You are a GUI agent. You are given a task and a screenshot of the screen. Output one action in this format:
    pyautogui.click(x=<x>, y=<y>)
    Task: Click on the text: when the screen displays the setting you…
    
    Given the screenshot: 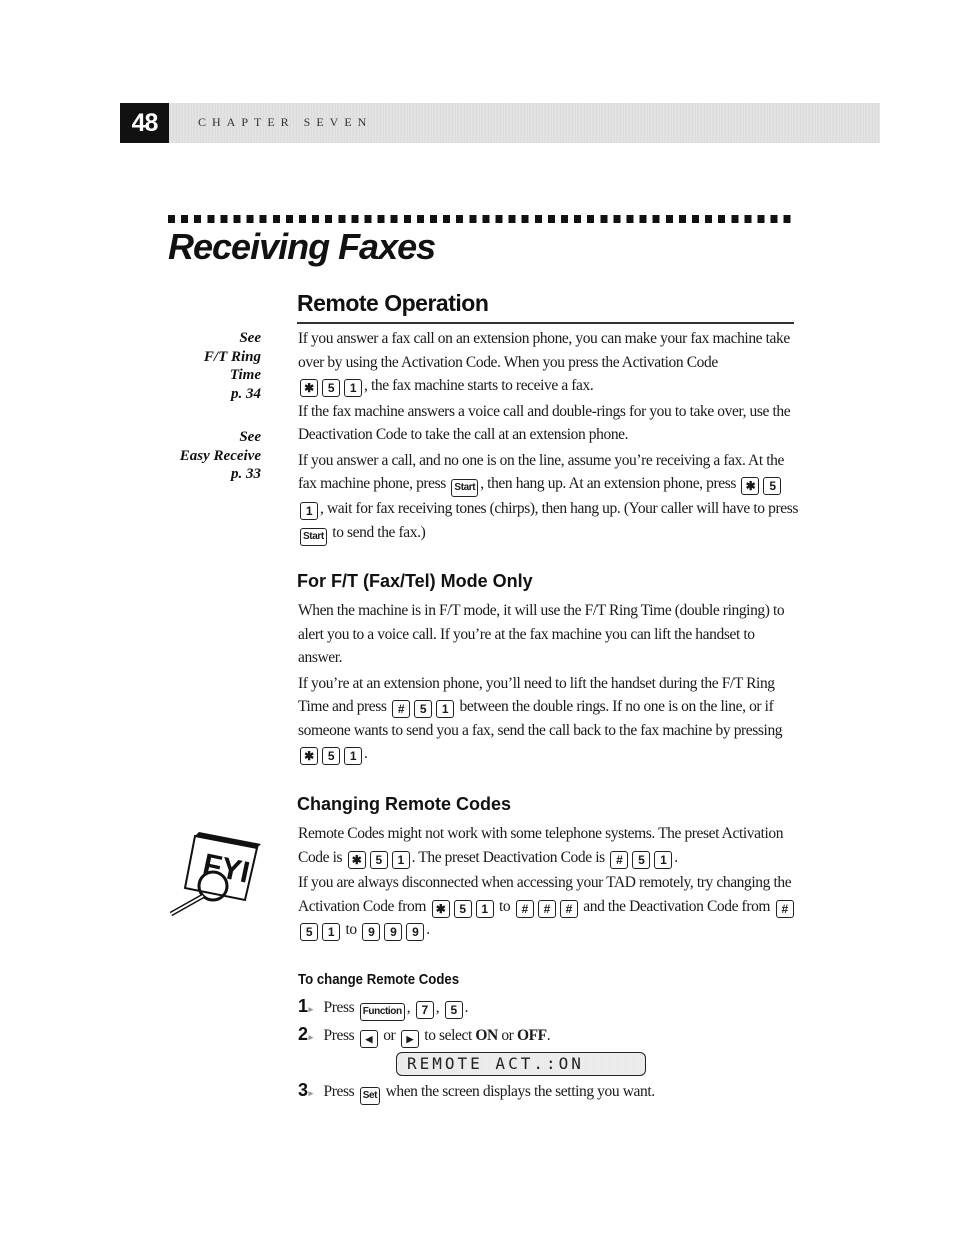 What is the action you would take?
    pyautogui.click(x=520, y=1091)
    